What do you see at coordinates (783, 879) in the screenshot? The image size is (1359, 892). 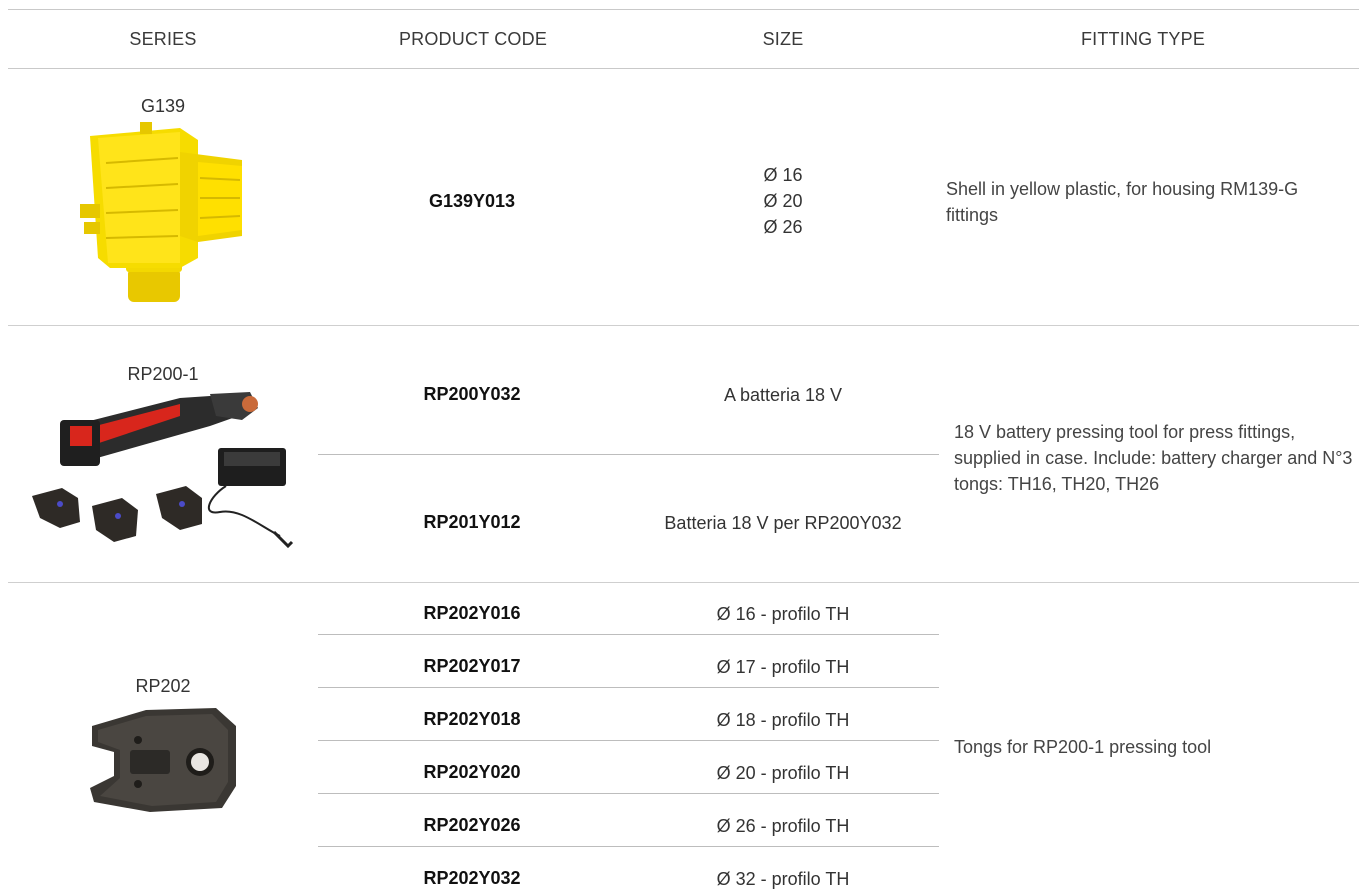 I see `size-cell: Ø 32 - profilo TH` at bounding box center [783, 879].